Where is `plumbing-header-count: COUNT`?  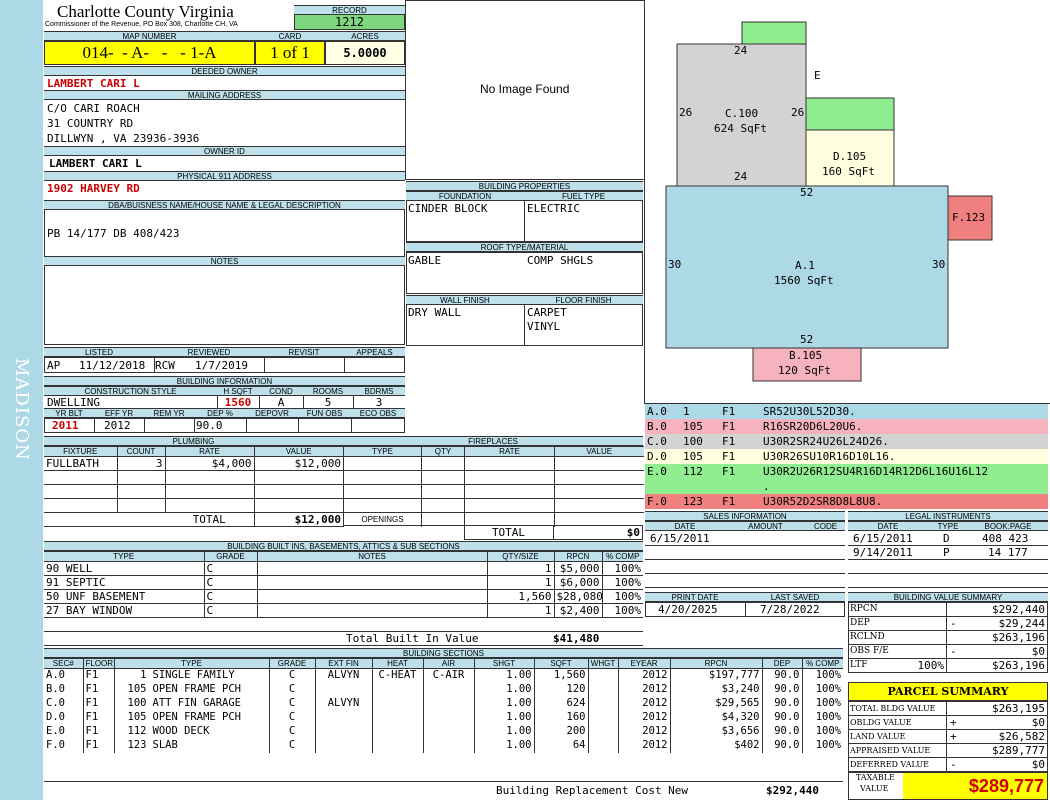
plumbing-header-count: COUNT is located at coordinates (140, 451).